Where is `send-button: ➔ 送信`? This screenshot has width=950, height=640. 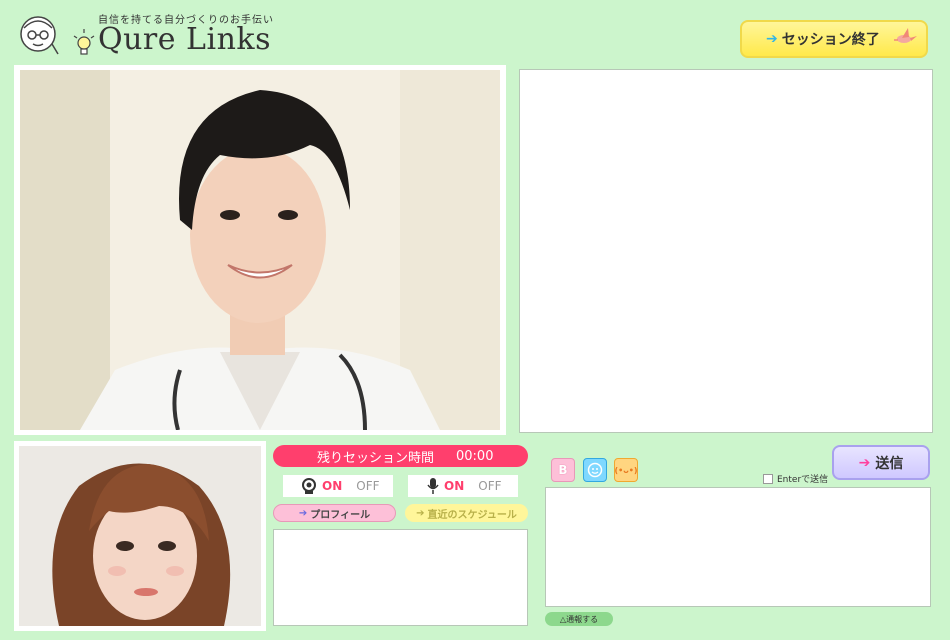
send-button: ➔ 送信 is located at coordinates (881, 462).